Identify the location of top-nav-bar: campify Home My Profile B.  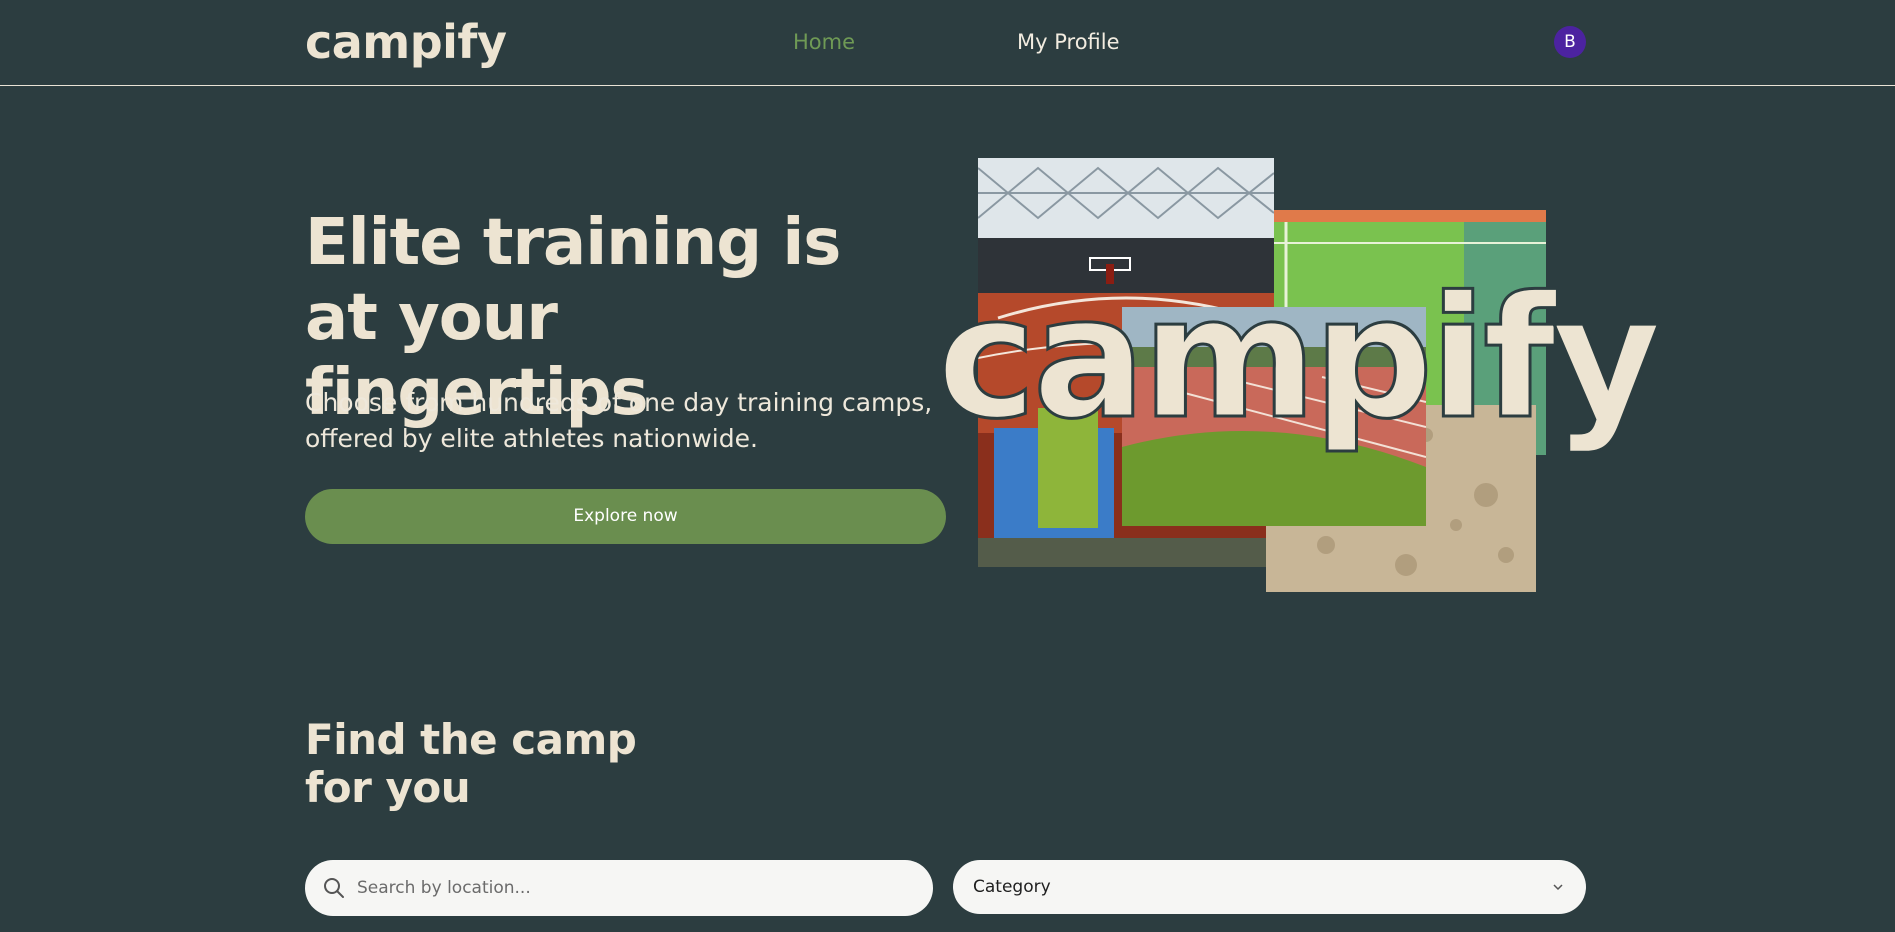
(947, 43).